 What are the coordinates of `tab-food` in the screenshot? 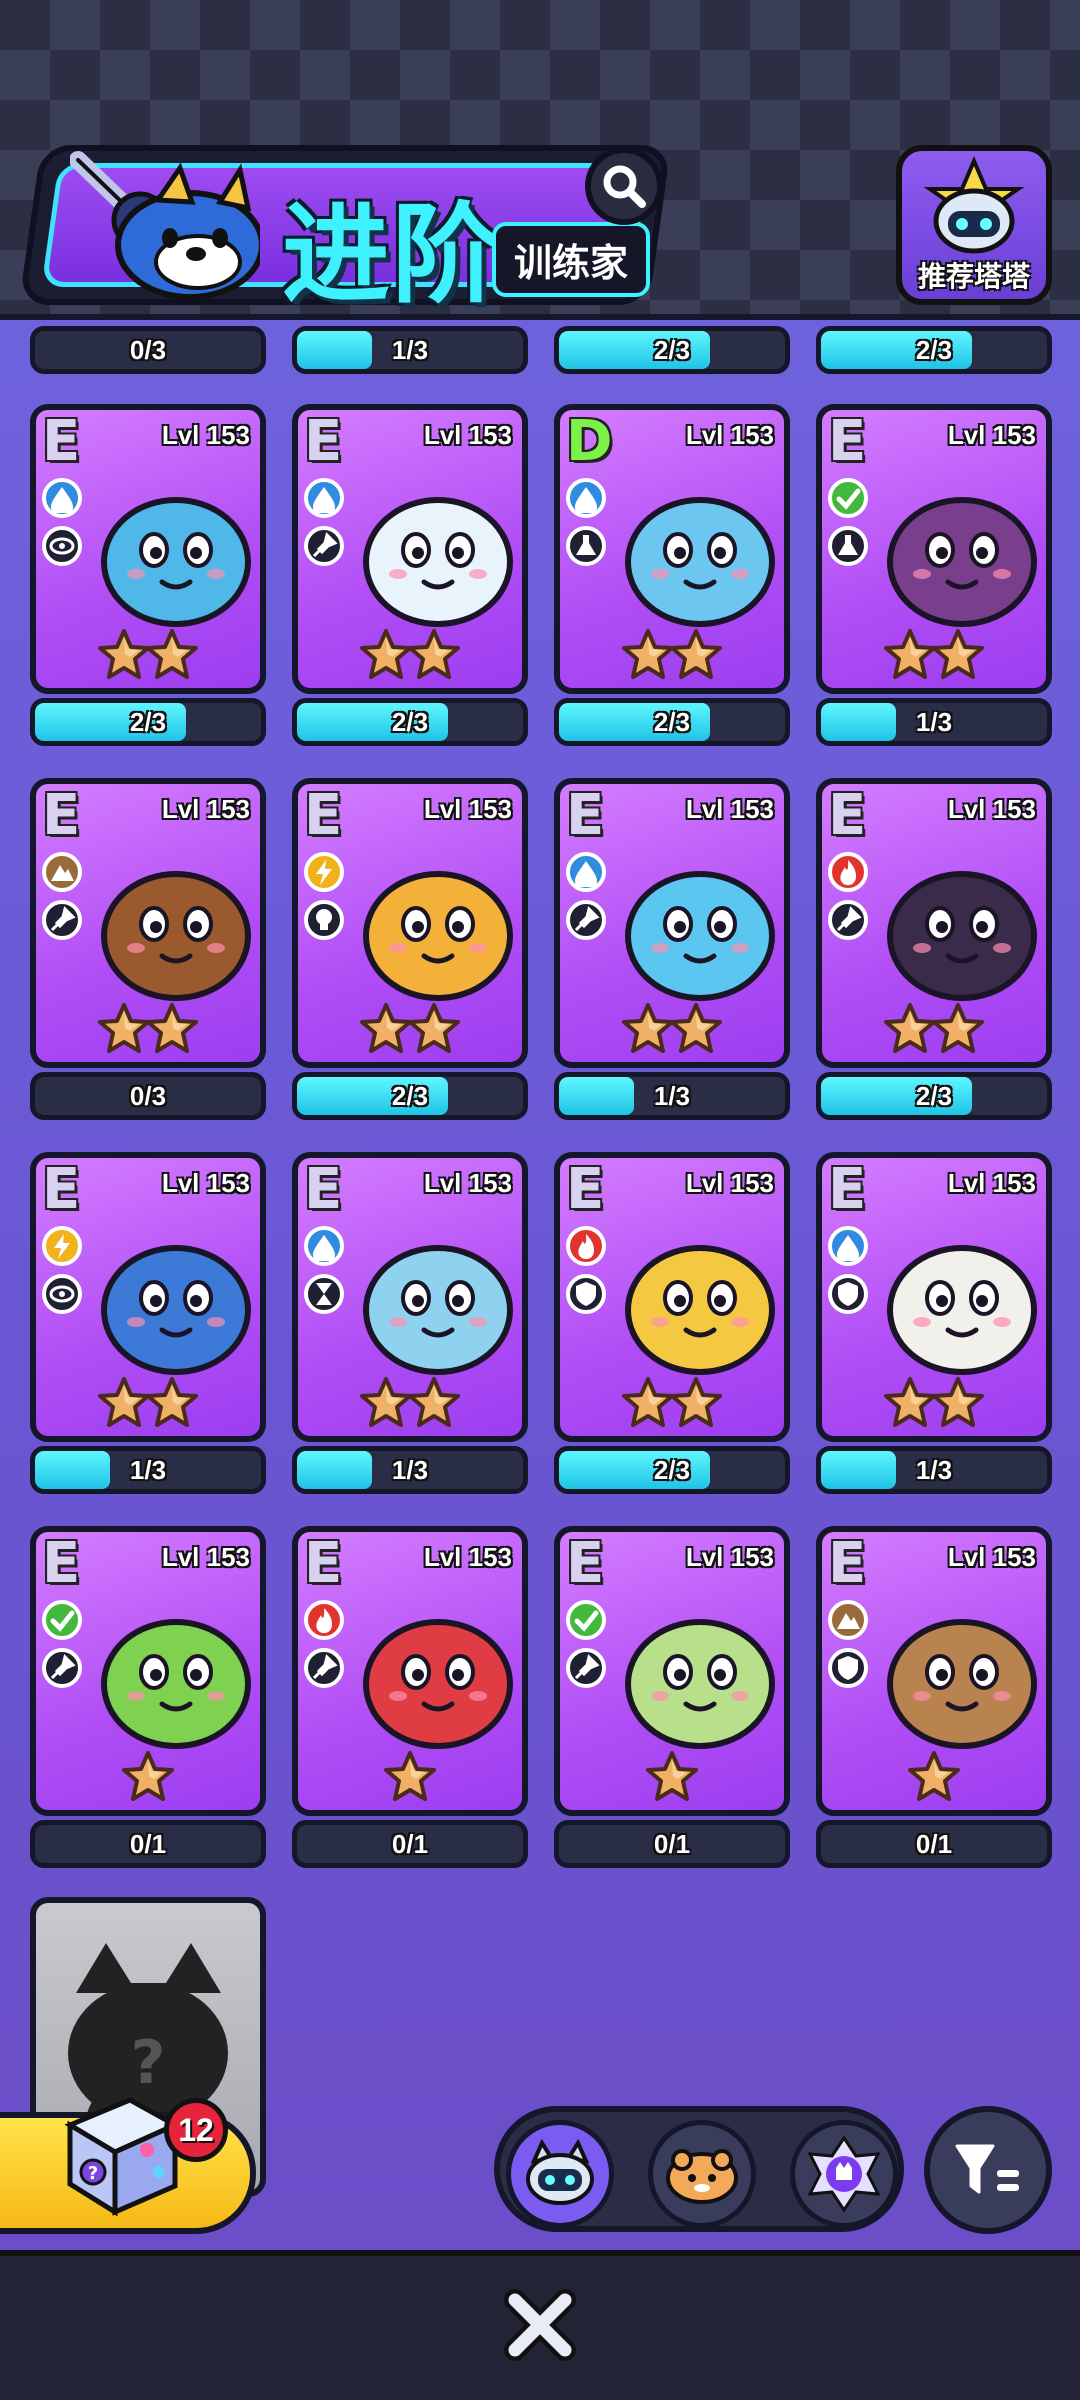 It's located at (702, 2174).